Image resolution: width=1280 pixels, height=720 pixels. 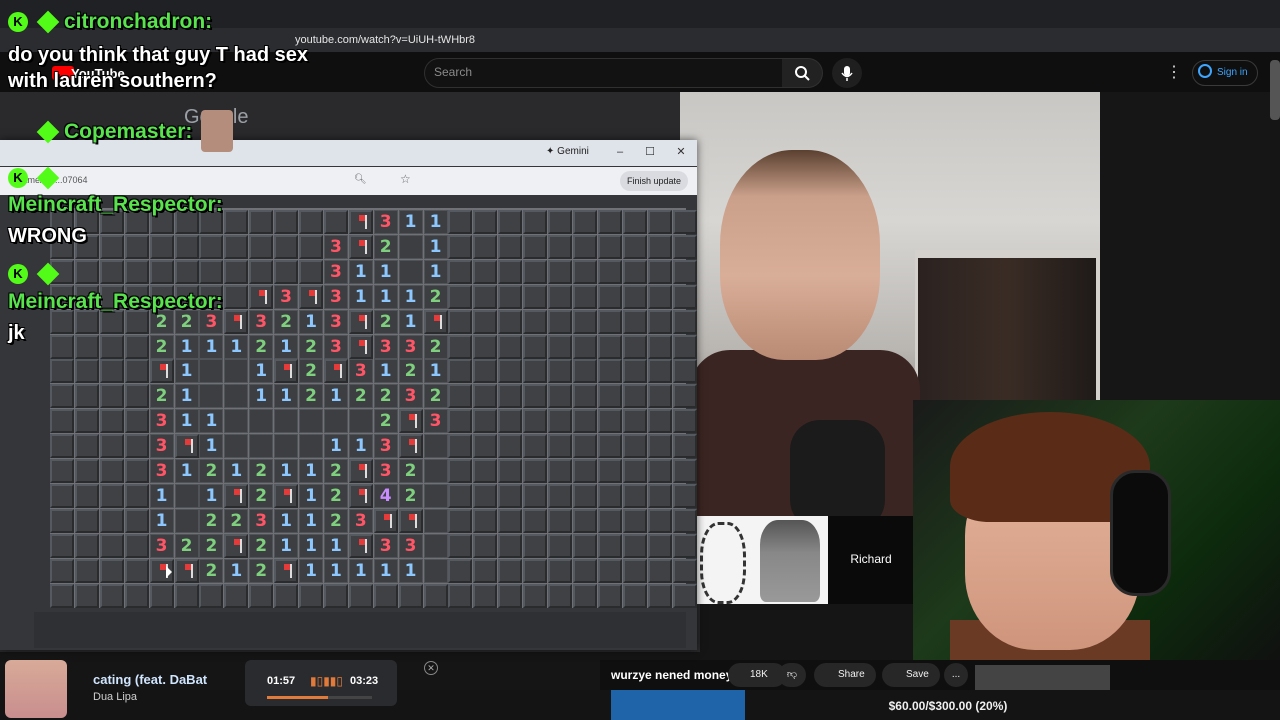 I want to click on address-url: youtube.com/watch?v=UiUH-tWHbr8, so click(x=385, y=40).